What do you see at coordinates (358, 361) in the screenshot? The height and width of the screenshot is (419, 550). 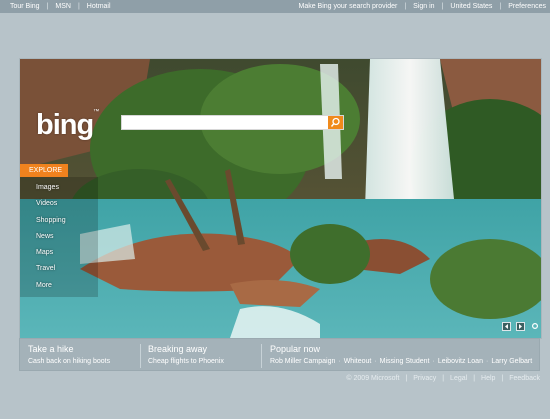 I see `popular-item: Whiteout` at bounding box center [358, 361].